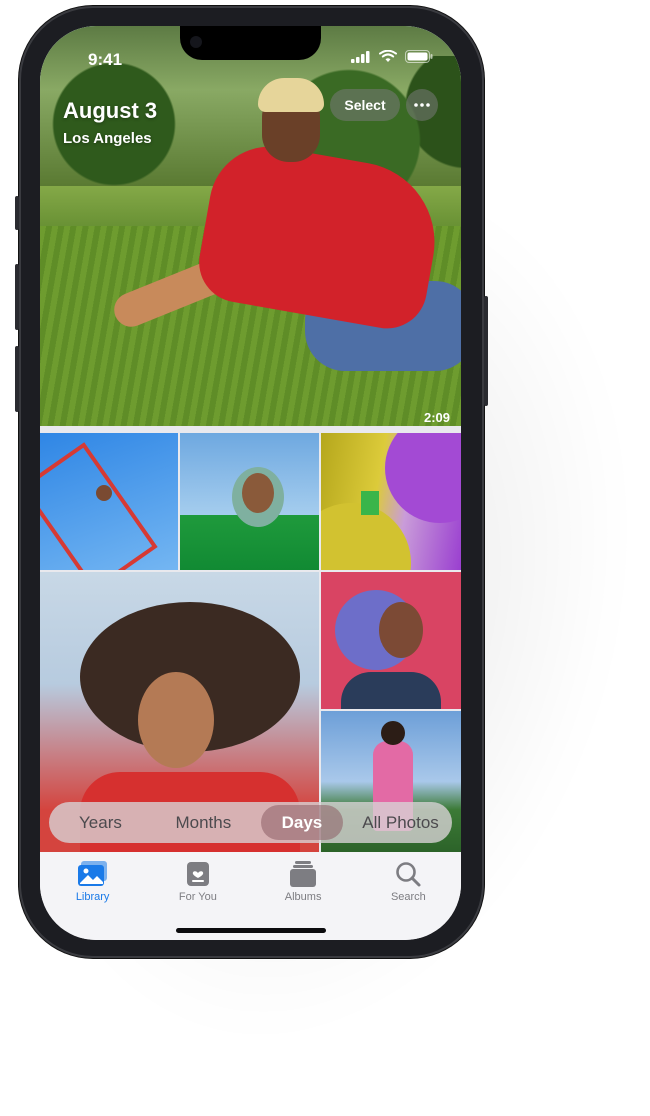  Describe the element at coordinates (17, 213) in the screenshot. I see `action-button` at that location.